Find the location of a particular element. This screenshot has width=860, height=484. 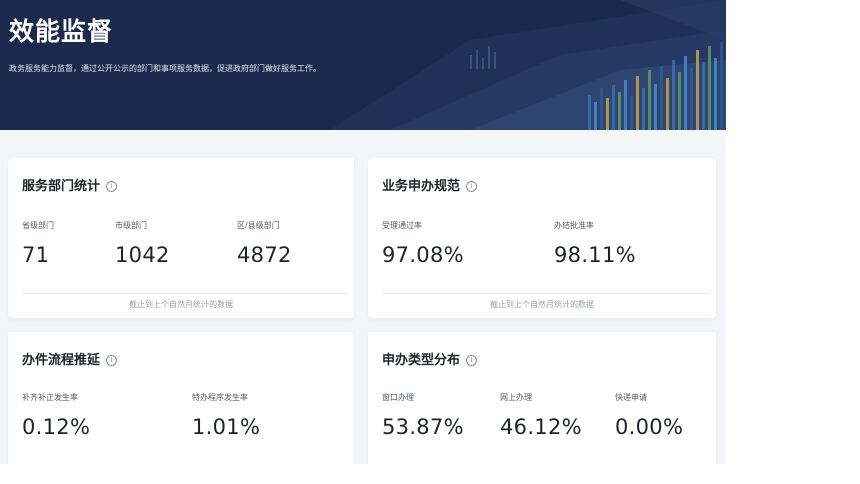

page-subtitle: 政务服务能力监督，通过公开公示的部门和事项服务数据，促进政府部门做好服务工作。 is located at coordinates (165, 68).